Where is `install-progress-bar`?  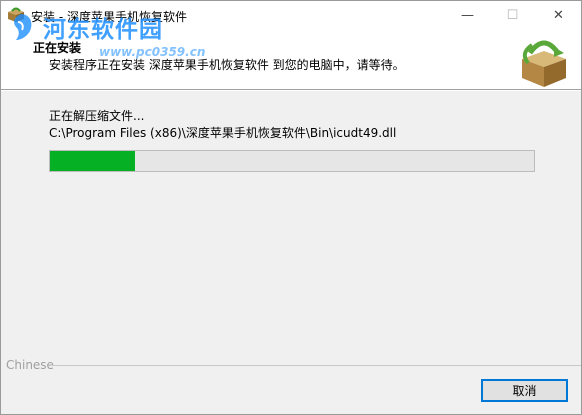
install-progress-bar is located at coordinates (292, 161).